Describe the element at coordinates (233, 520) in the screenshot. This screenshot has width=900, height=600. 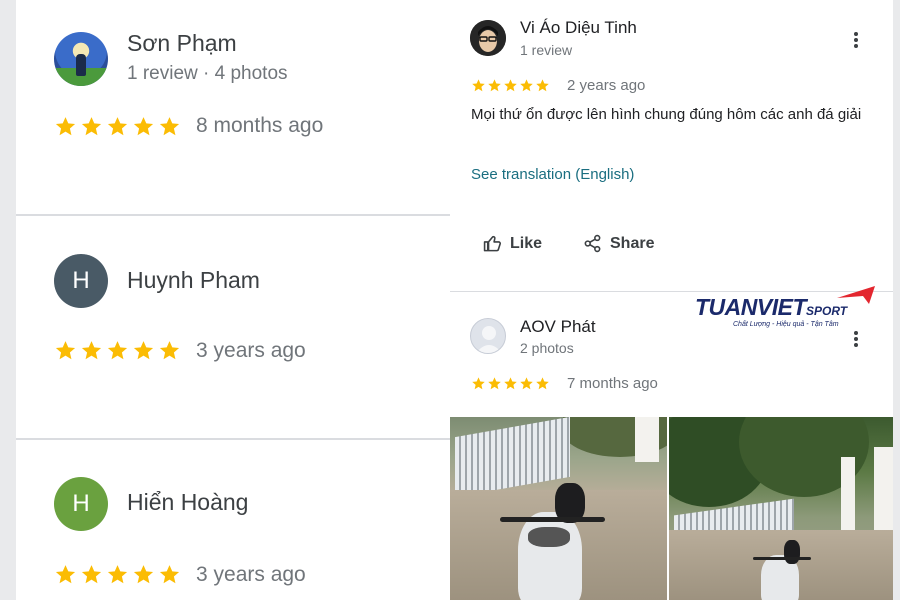
I see `review-card: H Hiển Hoàng 3 years ago` at that location.